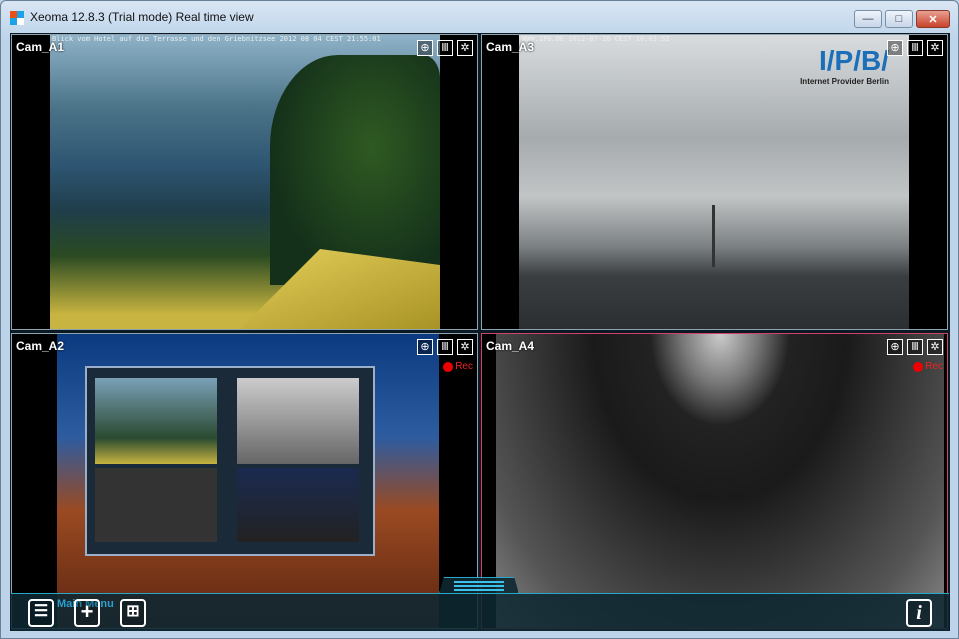  I want to click on maximize-button: □, so click(899, 19).